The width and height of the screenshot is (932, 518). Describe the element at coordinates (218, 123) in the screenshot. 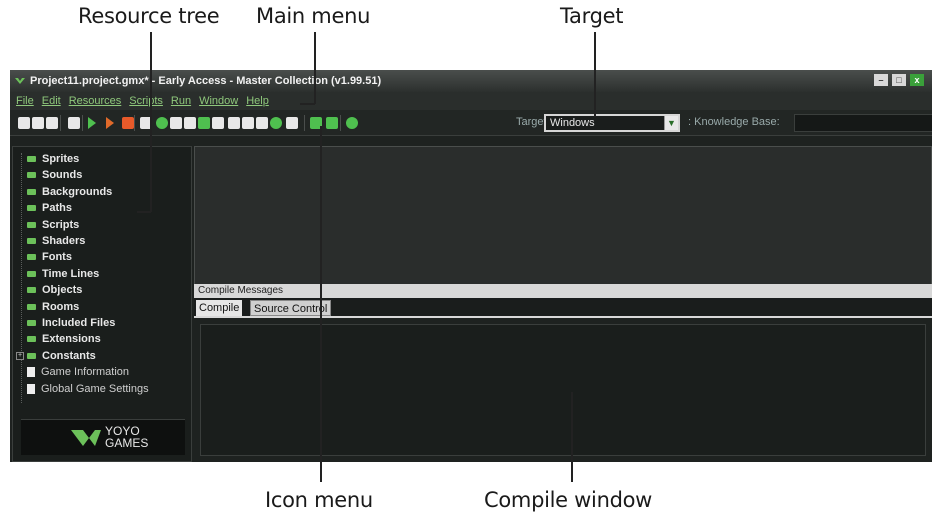

I see `shader-icon` at that location.